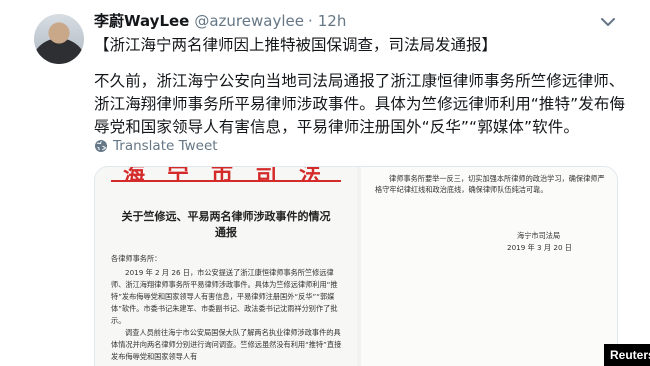  Describe the element at coordinates (539, 235) in the screenshot. I see `document-signature-org: 海宁市司法局` at that location.